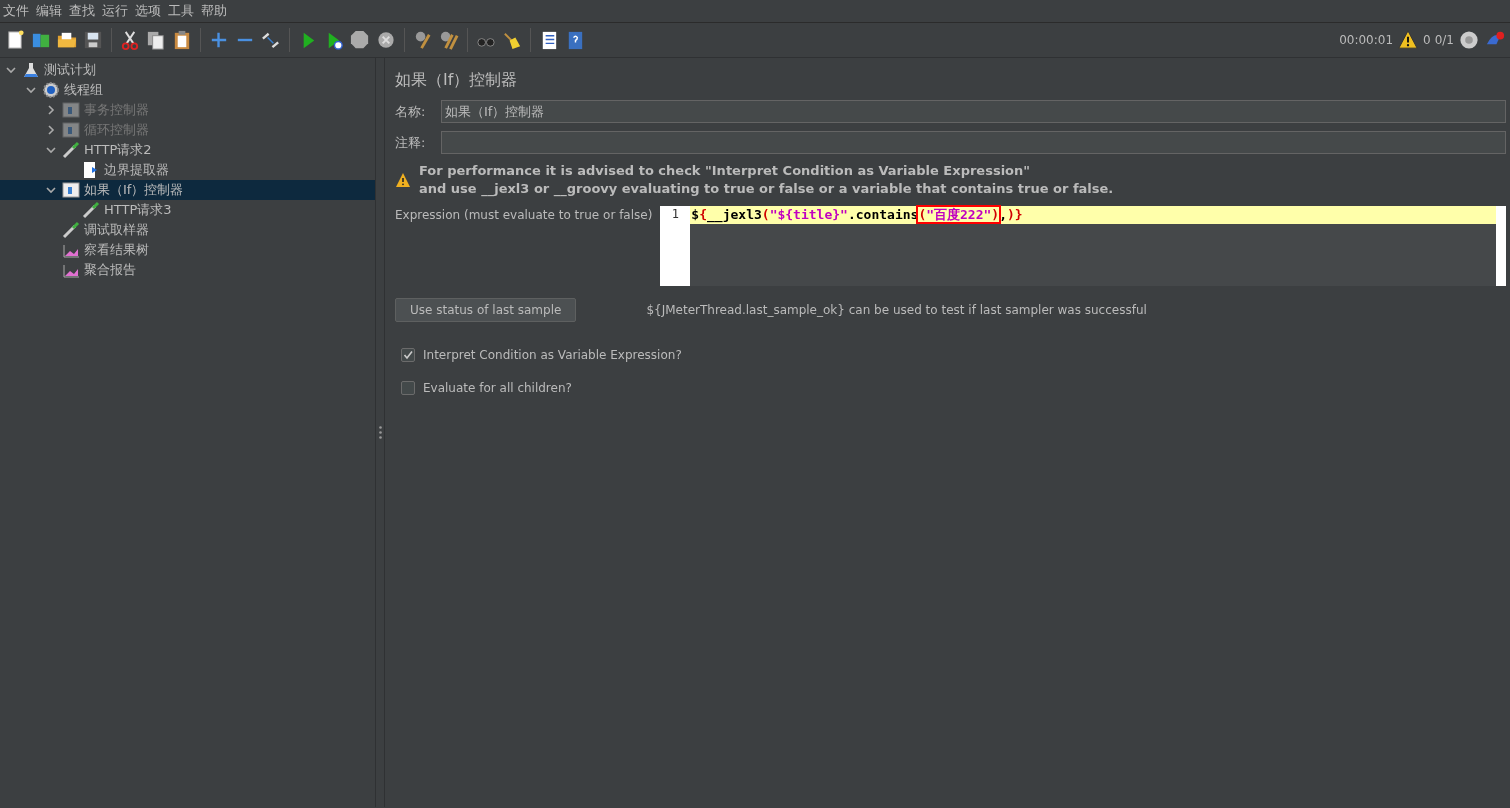  Describe the element at coordinates (973, 142) in the screenshot. I see `comment-field` at that location.